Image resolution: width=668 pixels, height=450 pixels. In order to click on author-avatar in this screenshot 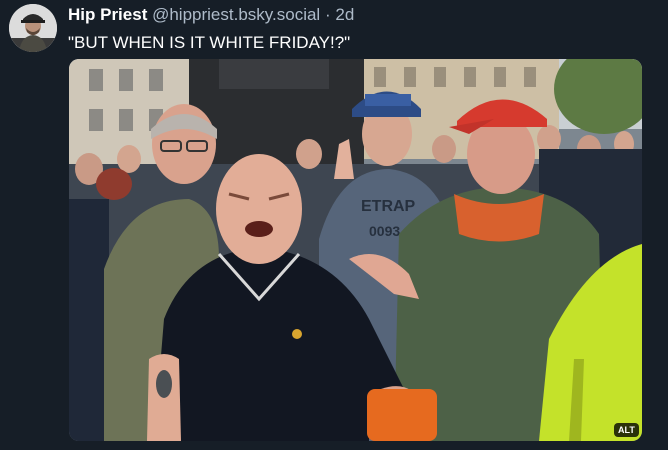, I will do `click(33, 28)`.